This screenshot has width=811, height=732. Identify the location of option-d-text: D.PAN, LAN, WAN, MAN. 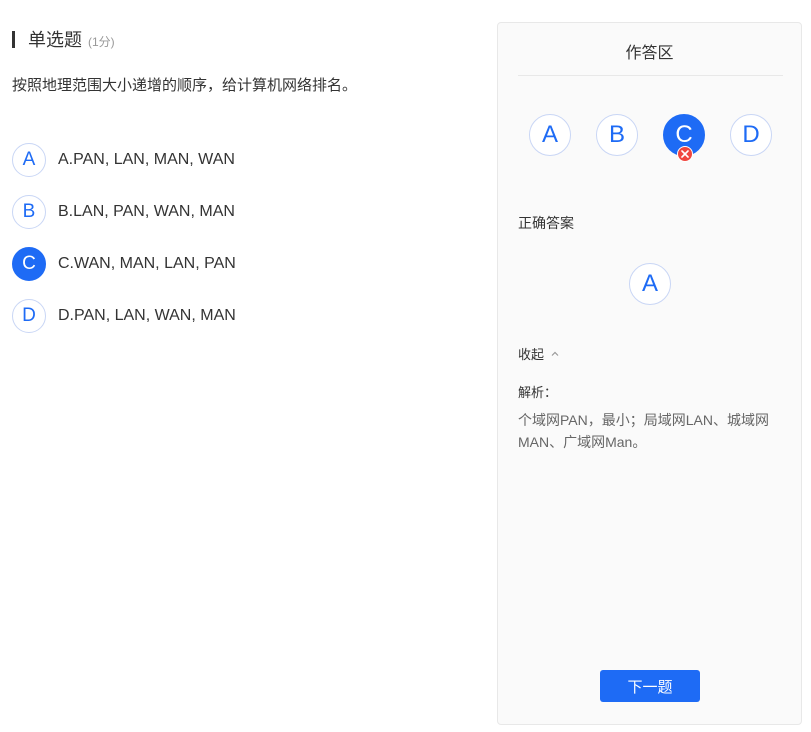
(147, 315).